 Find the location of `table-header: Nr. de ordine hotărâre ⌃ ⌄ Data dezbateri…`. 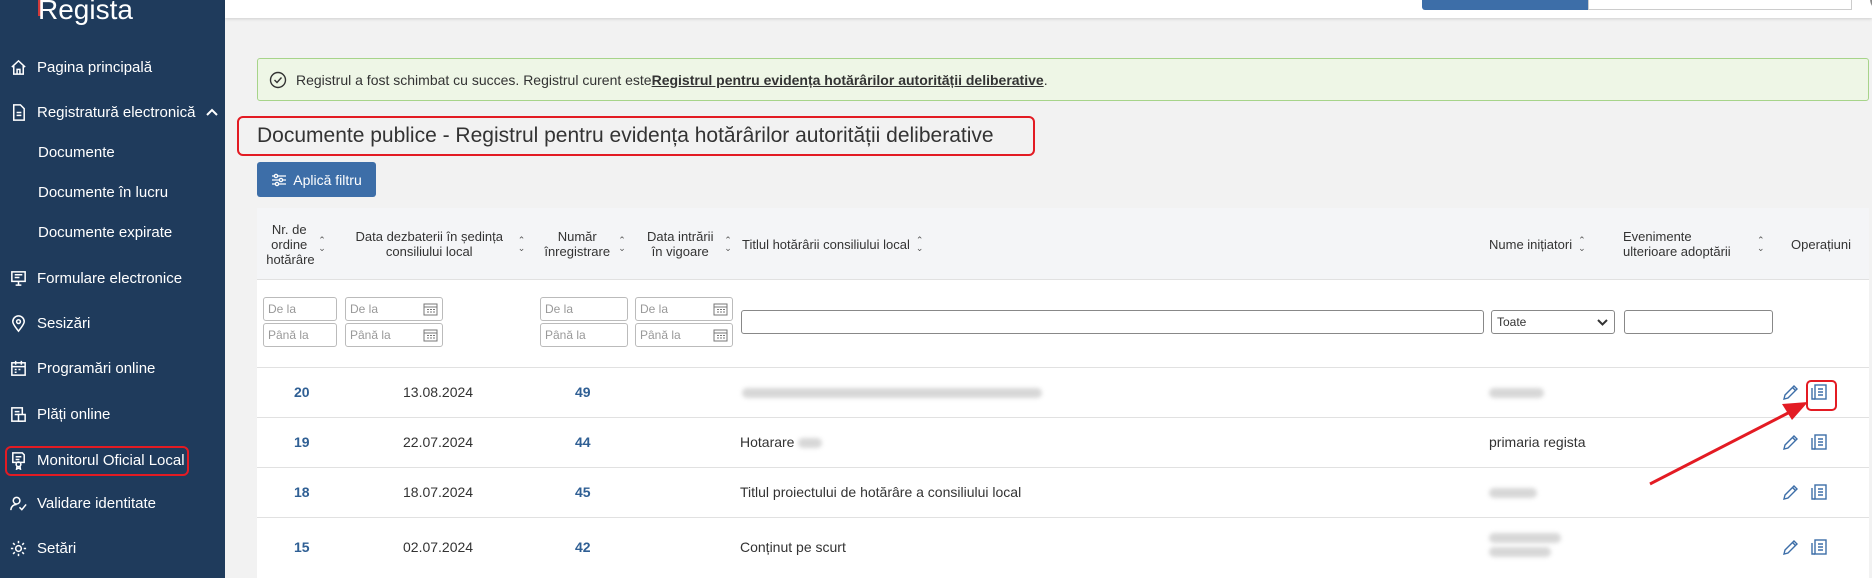

table-header: Nr. de ordine hotărâre ⌃ ⌄ Data dezbateri… is located at coordinates (1063, 244).